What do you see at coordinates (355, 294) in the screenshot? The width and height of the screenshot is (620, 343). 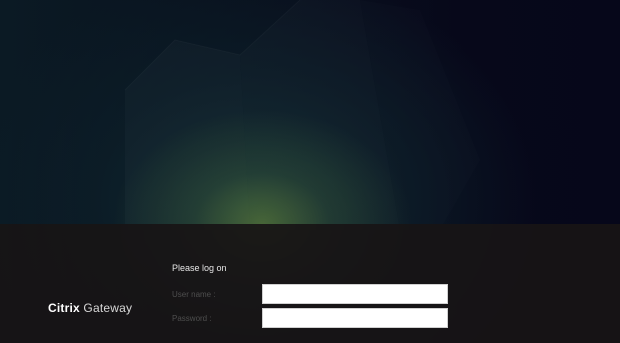 I see `username-input` at bounding box center [355, 294].